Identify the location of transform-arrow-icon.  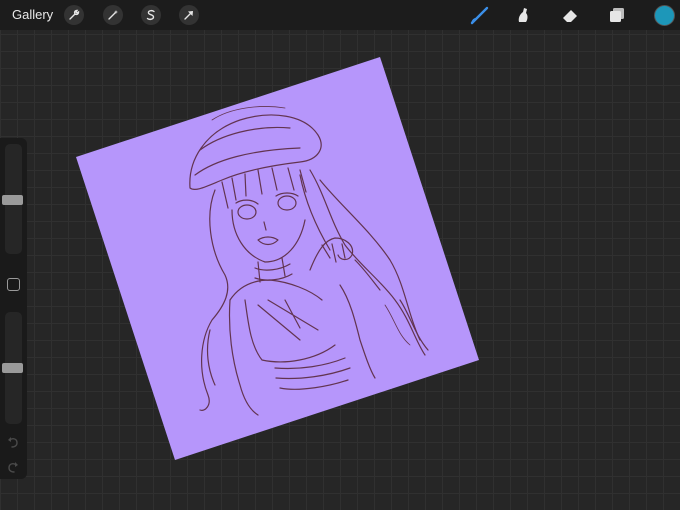
(189, 15).